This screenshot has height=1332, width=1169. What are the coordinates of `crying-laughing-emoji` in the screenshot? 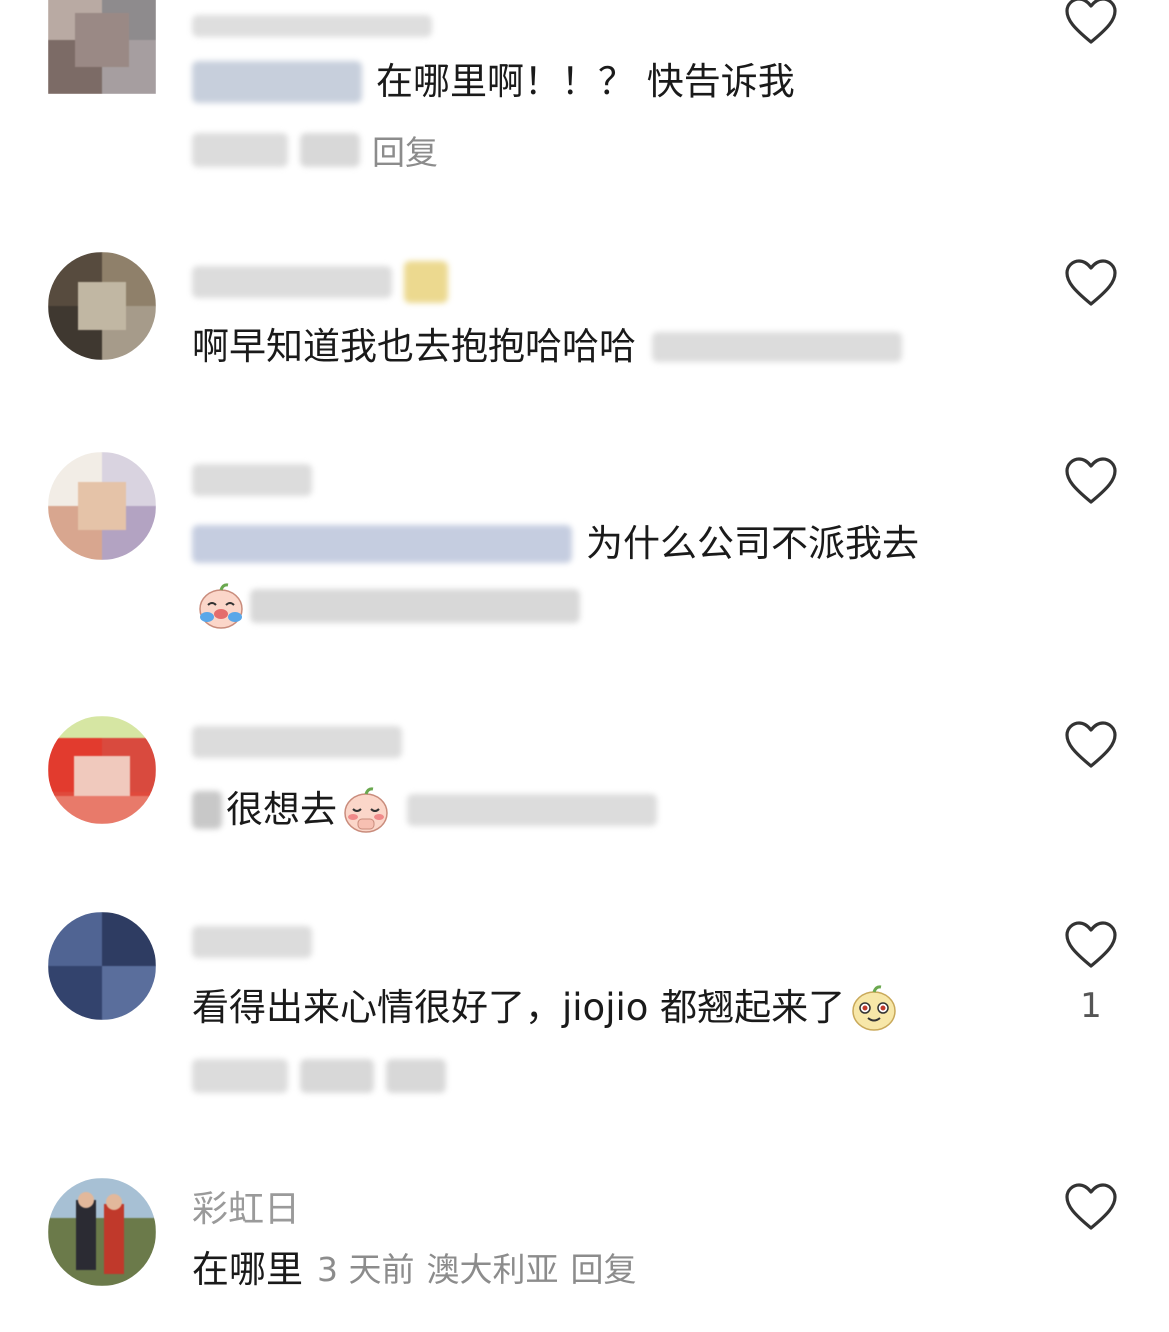 It's located at (221, 606).